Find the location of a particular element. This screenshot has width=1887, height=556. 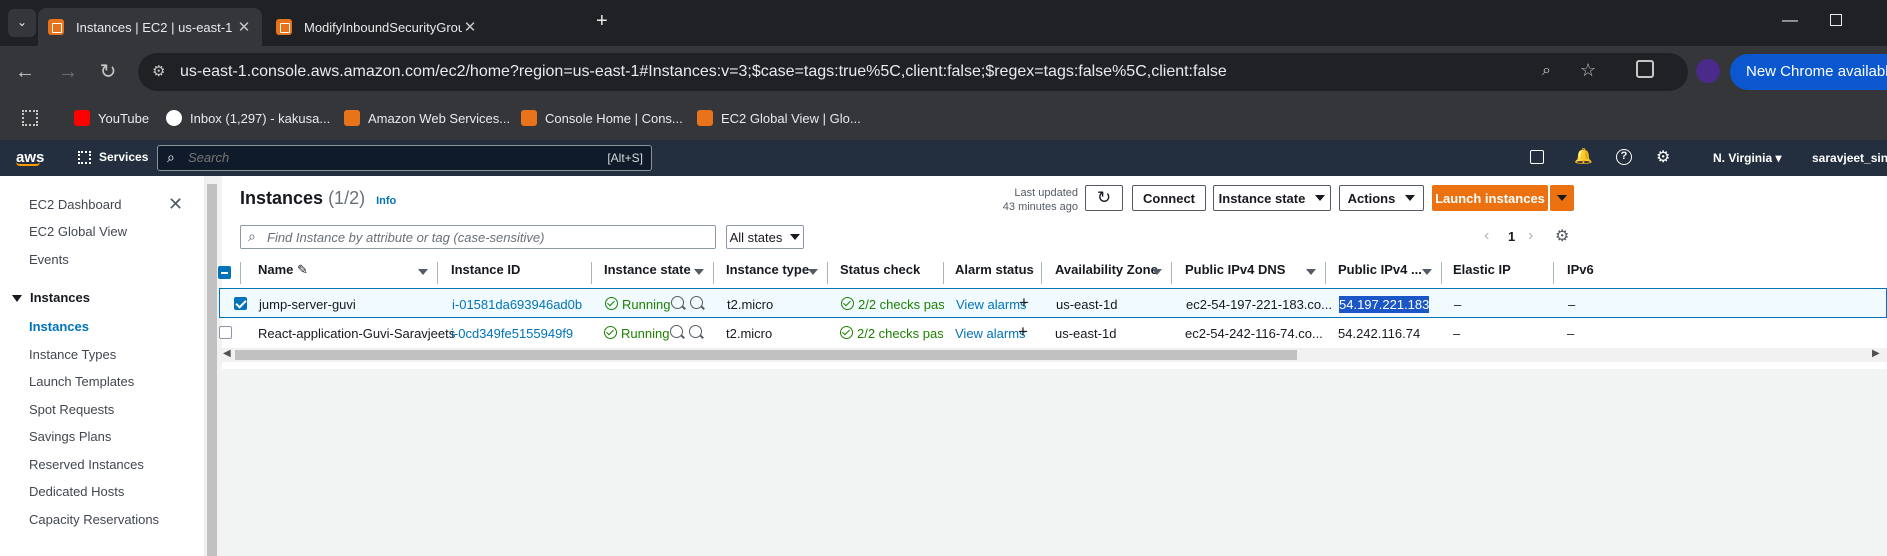

column-header-public-dns: Public IPv4 DNS is located at coordinates (1235, 273).